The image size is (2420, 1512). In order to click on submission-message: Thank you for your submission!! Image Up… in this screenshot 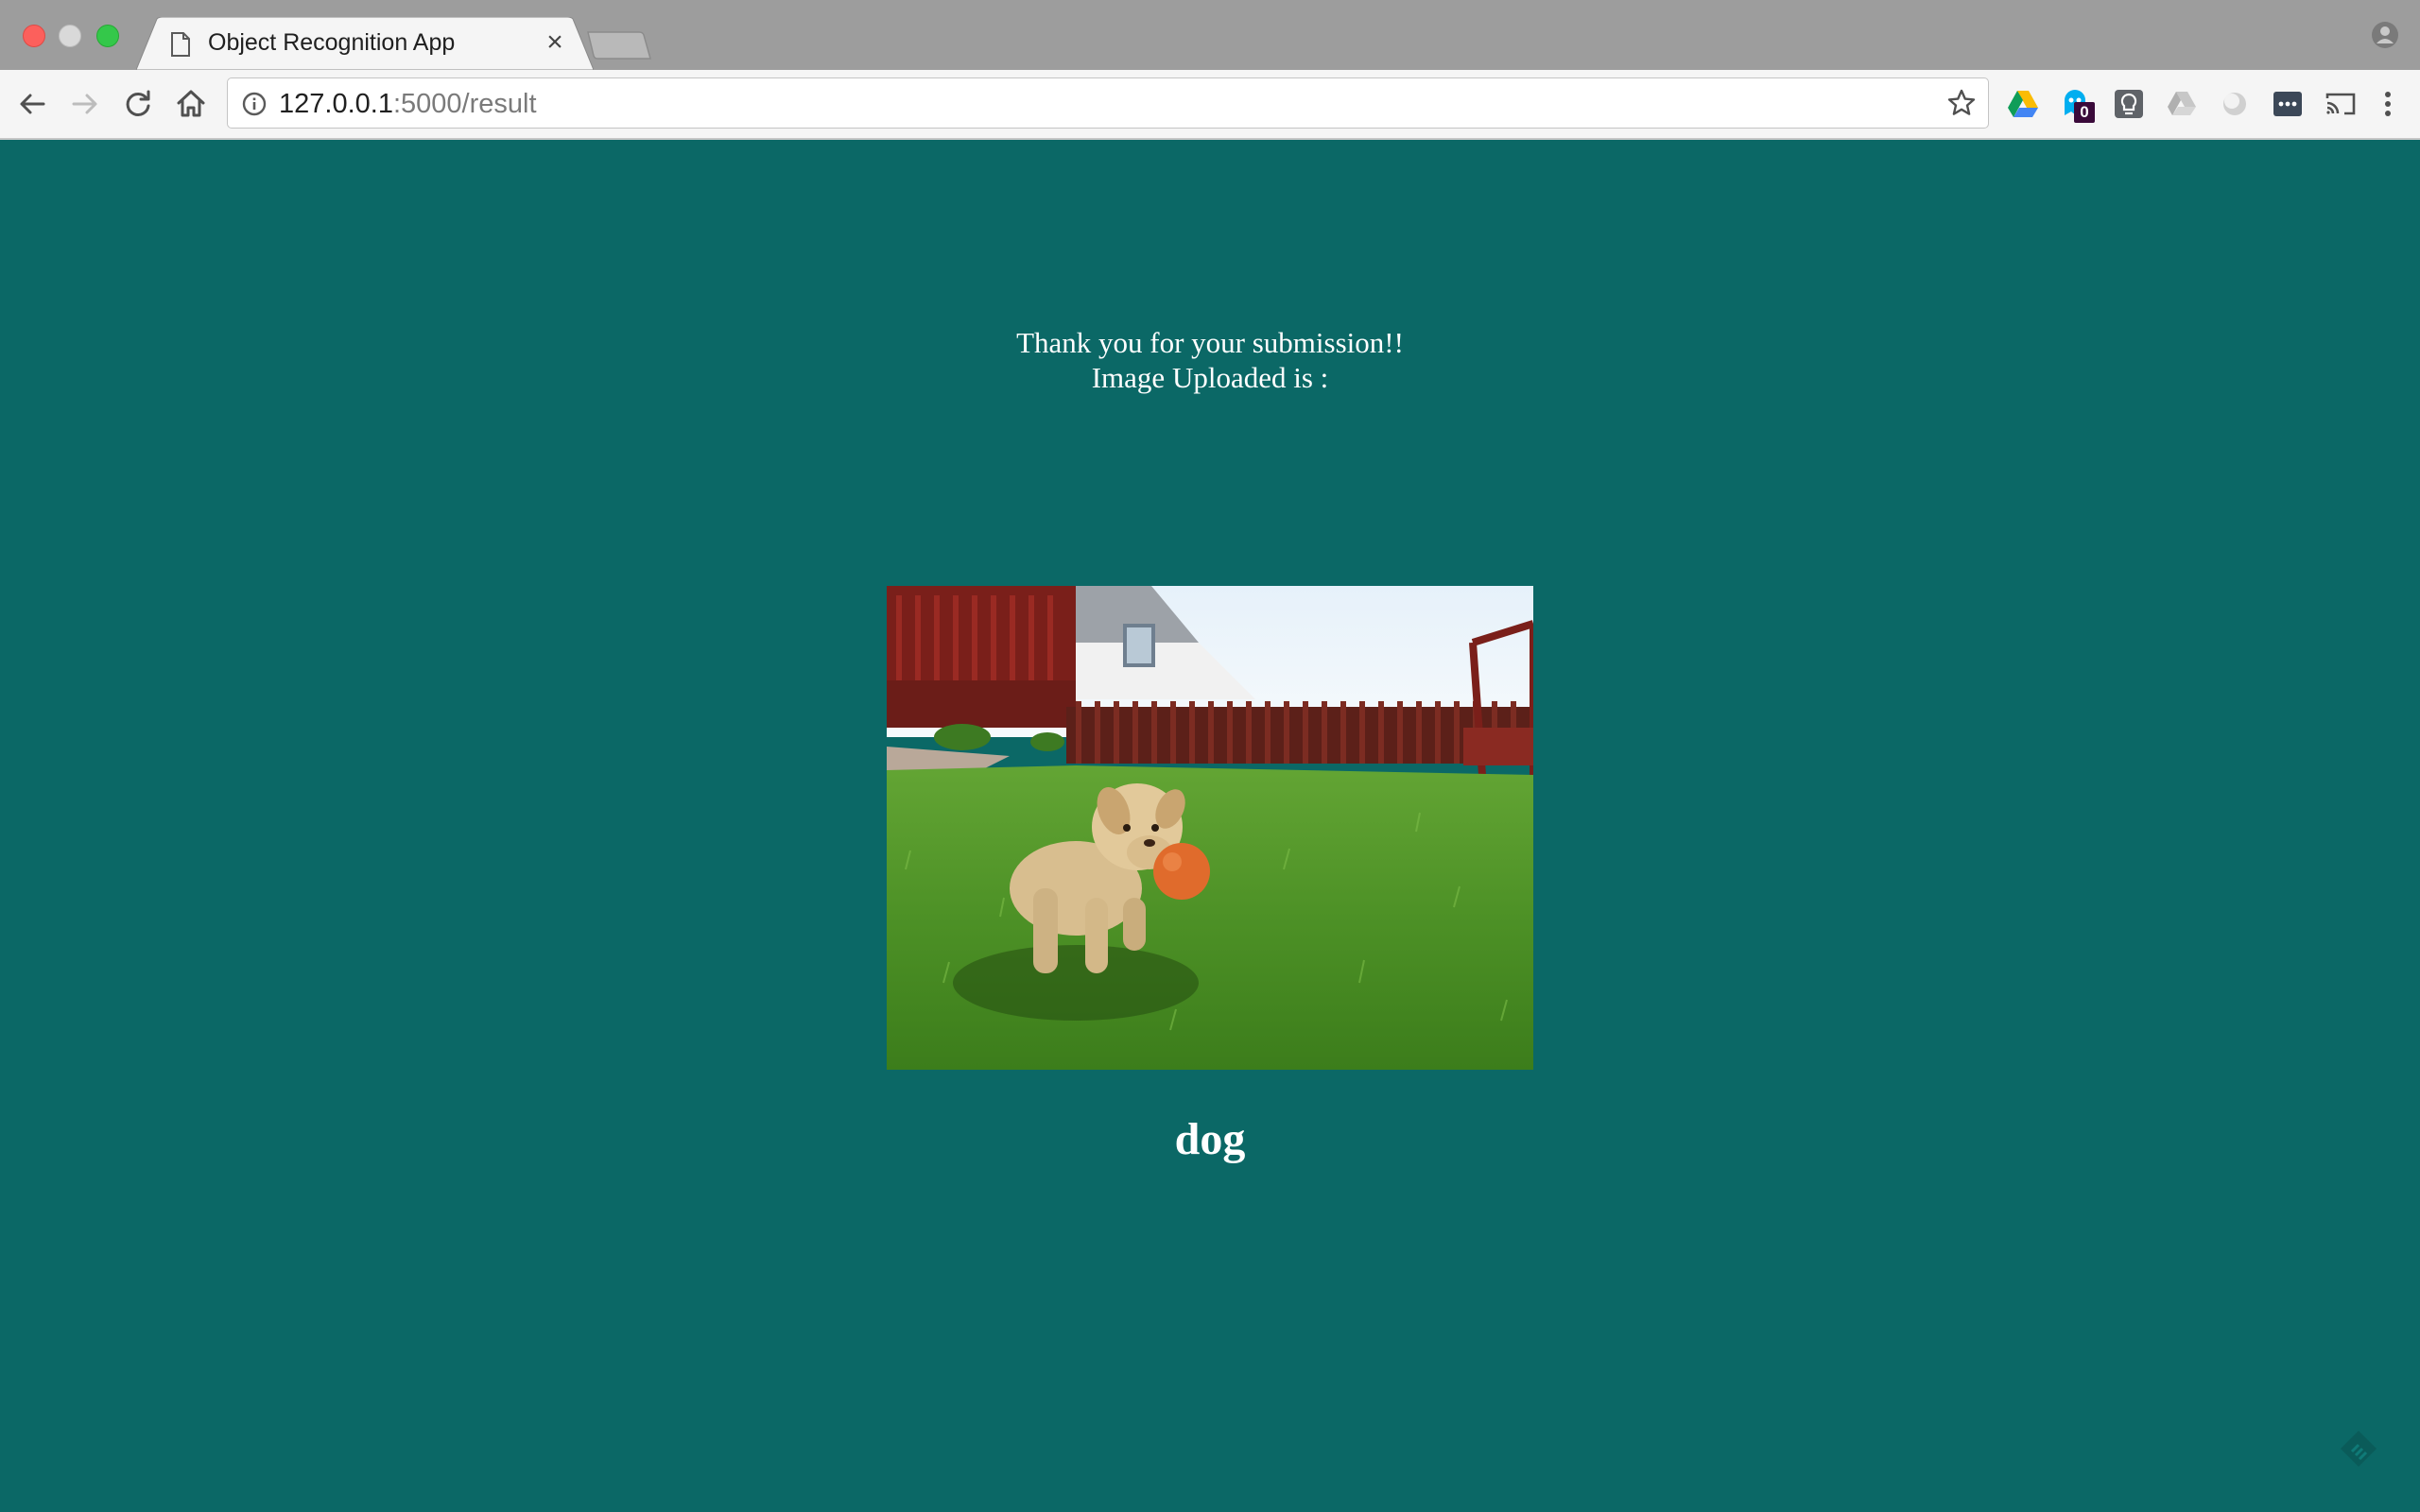, I will do `click(1210, 360)`.